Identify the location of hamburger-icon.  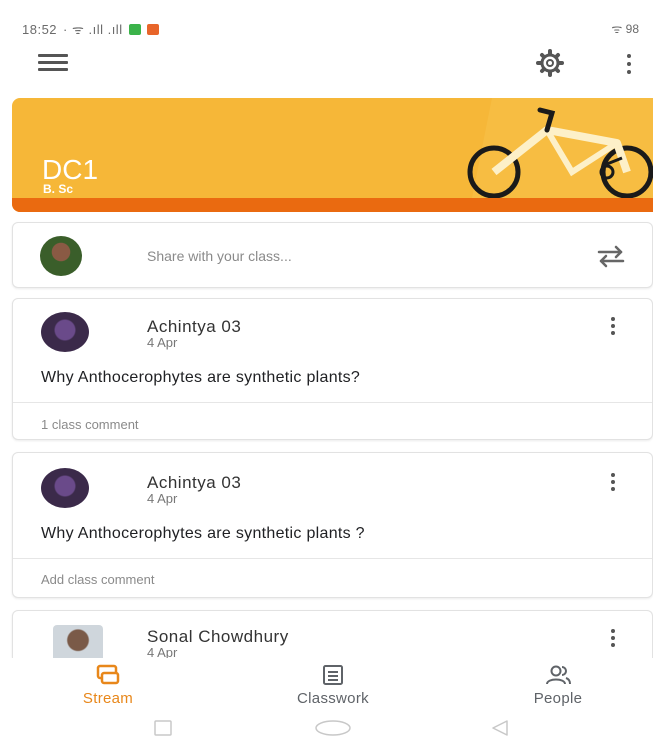
(53, 62).